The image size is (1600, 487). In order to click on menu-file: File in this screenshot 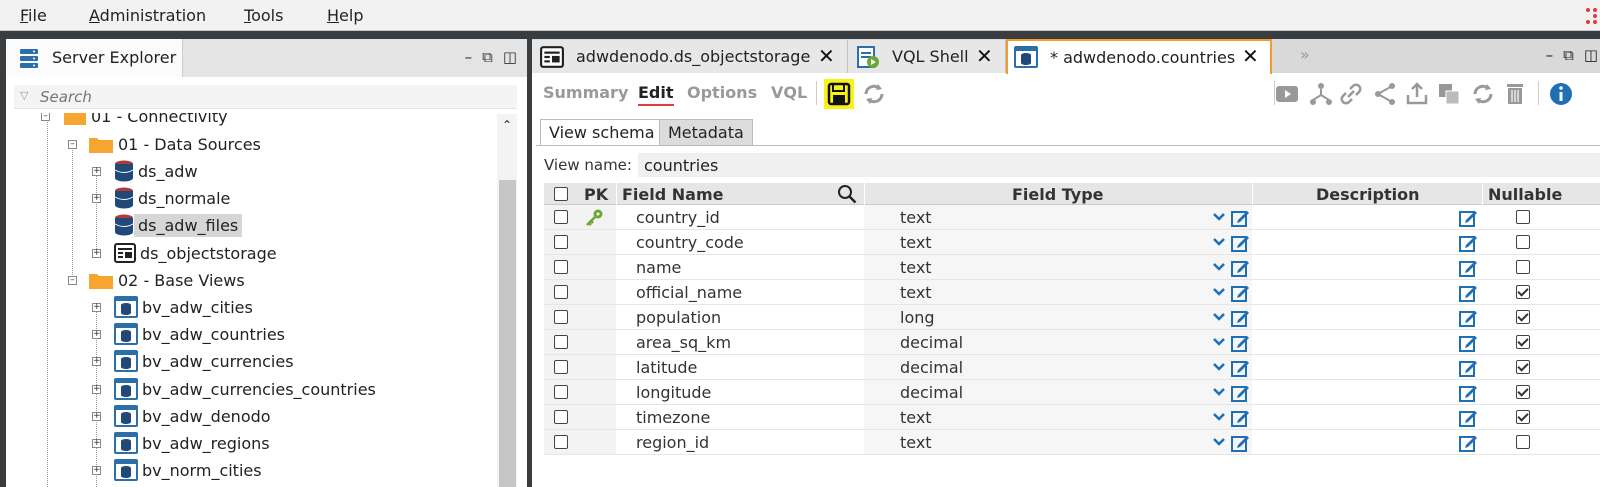, I will do `click(33, 15)`.